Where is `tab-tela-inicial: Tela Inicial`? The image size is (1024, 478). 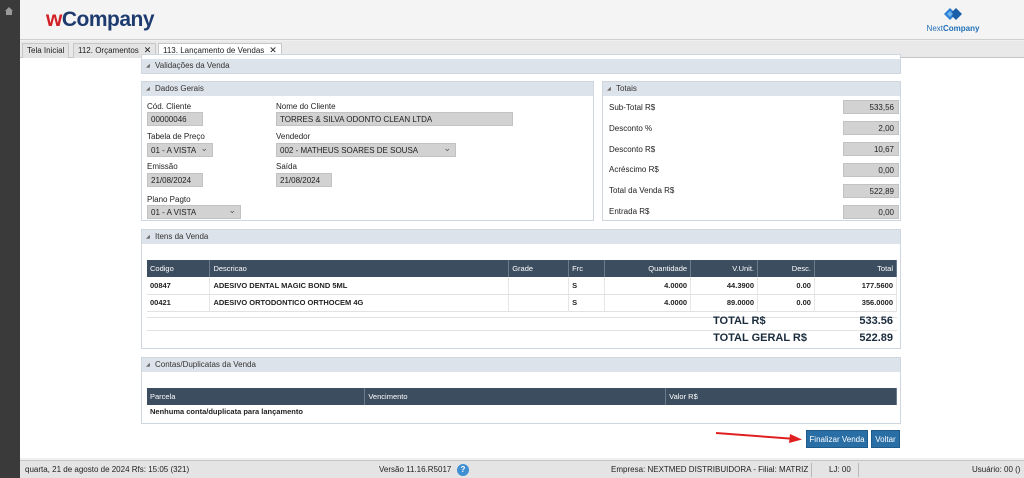 tab-tela-inicial: Tela Inicial is located at coordinates (46, 50).